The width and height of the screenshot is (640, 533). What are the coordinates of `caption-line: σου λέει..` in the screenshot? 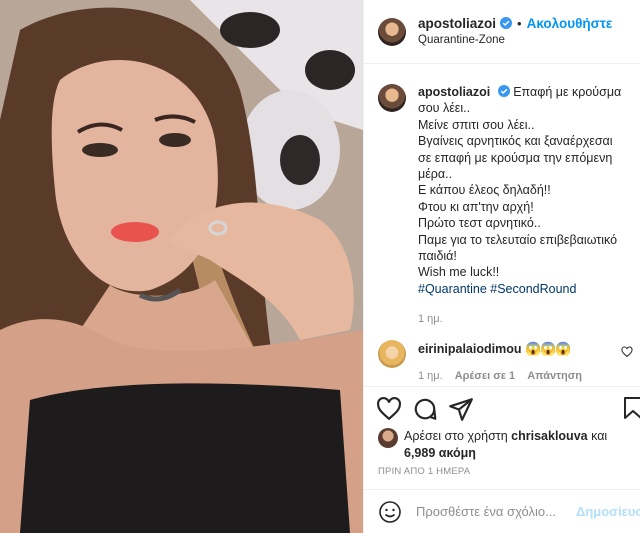 It's located at (444, 108).